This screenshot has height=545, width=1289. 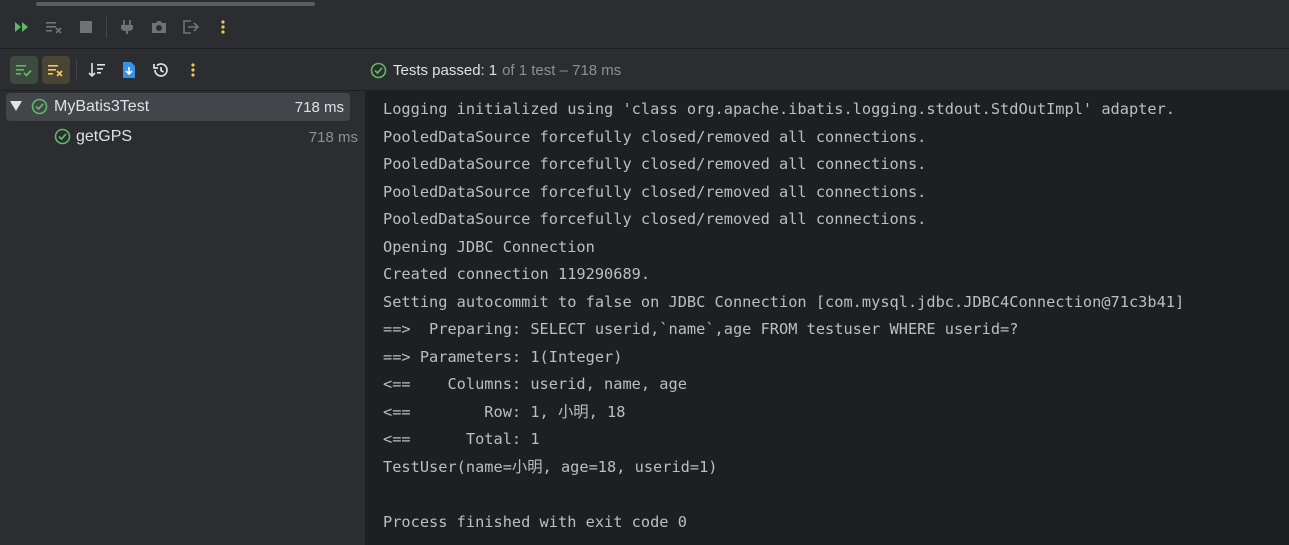 What do you see at coordinates (550, 466) in the screenshot?
I see `console-line: TestUser(name=小明, age=18, userid=1)` at bounding box center [550, 466].